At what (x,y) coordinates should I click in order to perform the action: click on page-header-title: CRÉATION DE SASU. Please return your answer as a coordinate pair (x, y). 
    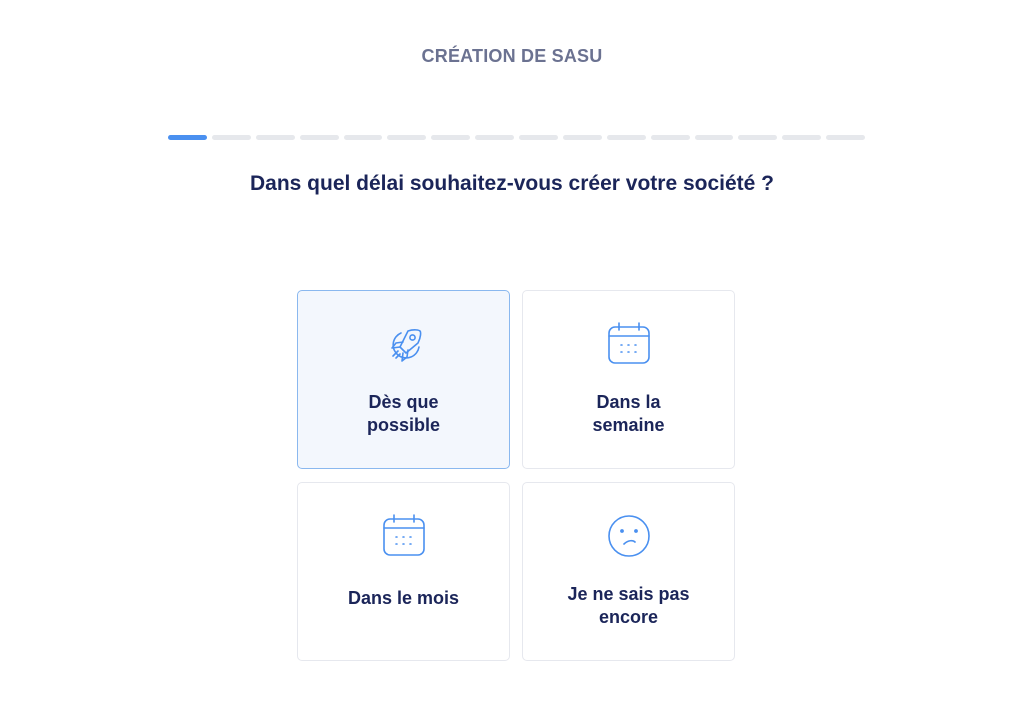
    Looking at the image, I should click on (512, 56).